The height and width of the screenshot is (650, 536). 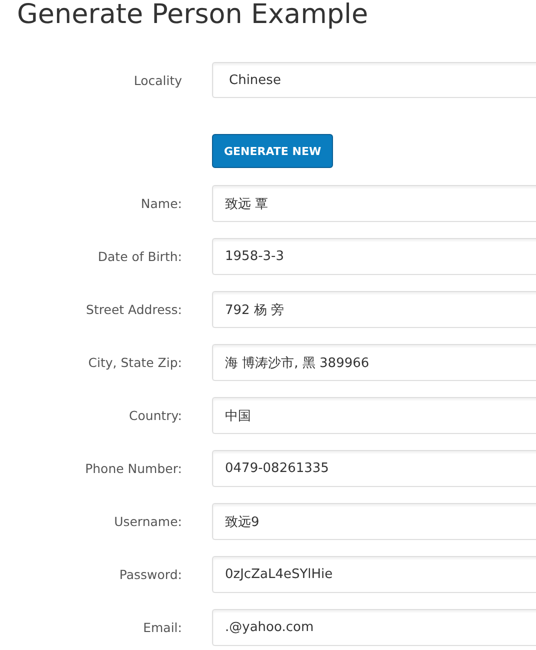 I want to click on input-field: 792 杨 旁, so click(x=374, y=309).